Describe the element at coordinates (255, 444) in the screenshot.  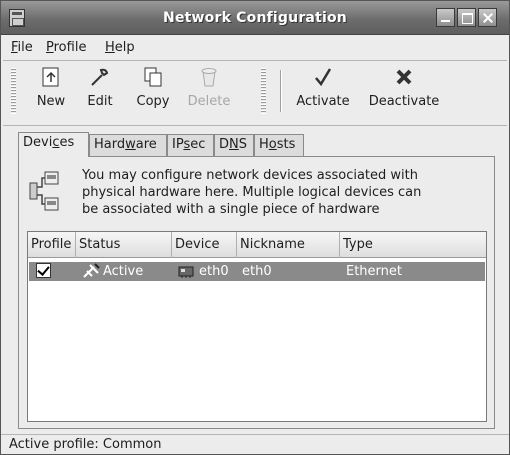
I see `status-bar: Active profile: Common` at that location.